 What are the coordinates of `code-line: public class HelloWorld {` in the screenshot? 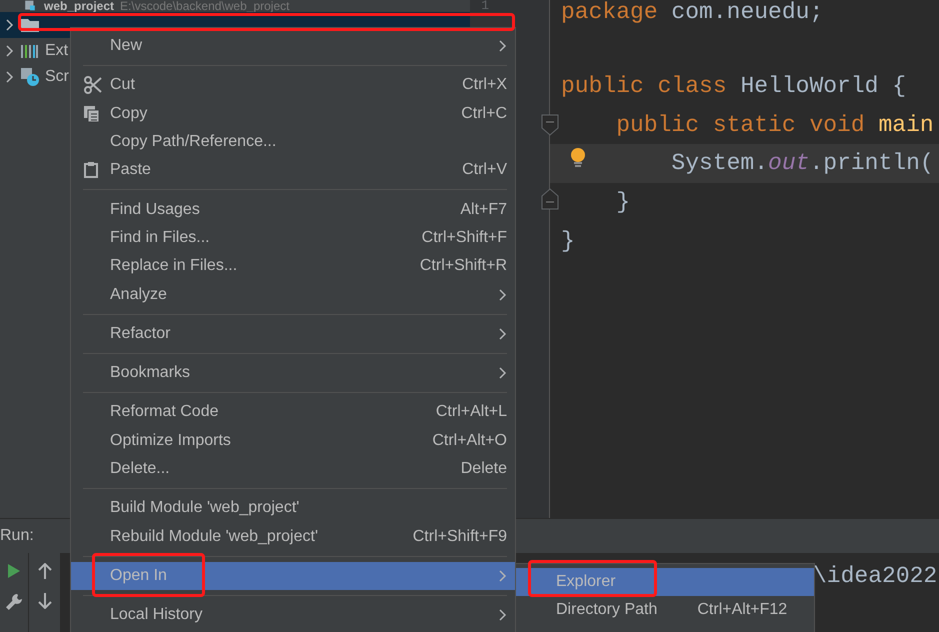 It's located at (734, 87).